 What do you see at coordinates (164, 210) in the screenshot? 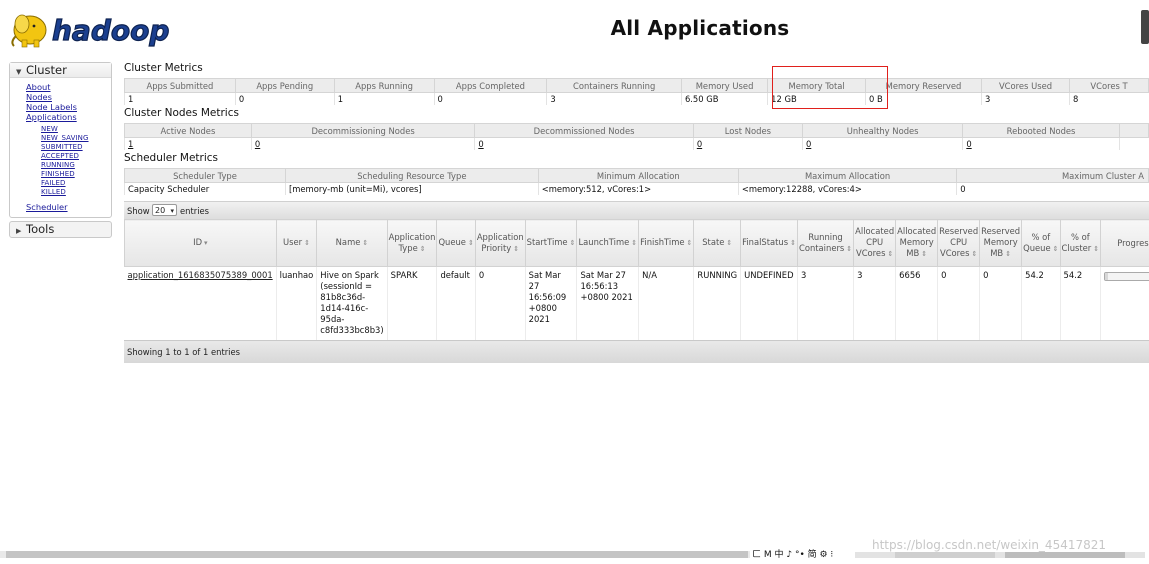
I see `page-size-select: 20 ▾` at bounding box center [164, 210].